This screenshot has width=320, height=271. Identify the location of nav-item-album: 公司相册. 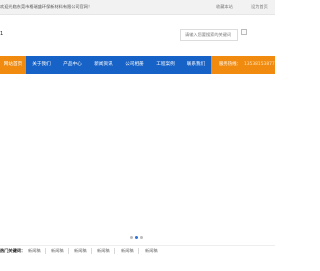
(134, 65).